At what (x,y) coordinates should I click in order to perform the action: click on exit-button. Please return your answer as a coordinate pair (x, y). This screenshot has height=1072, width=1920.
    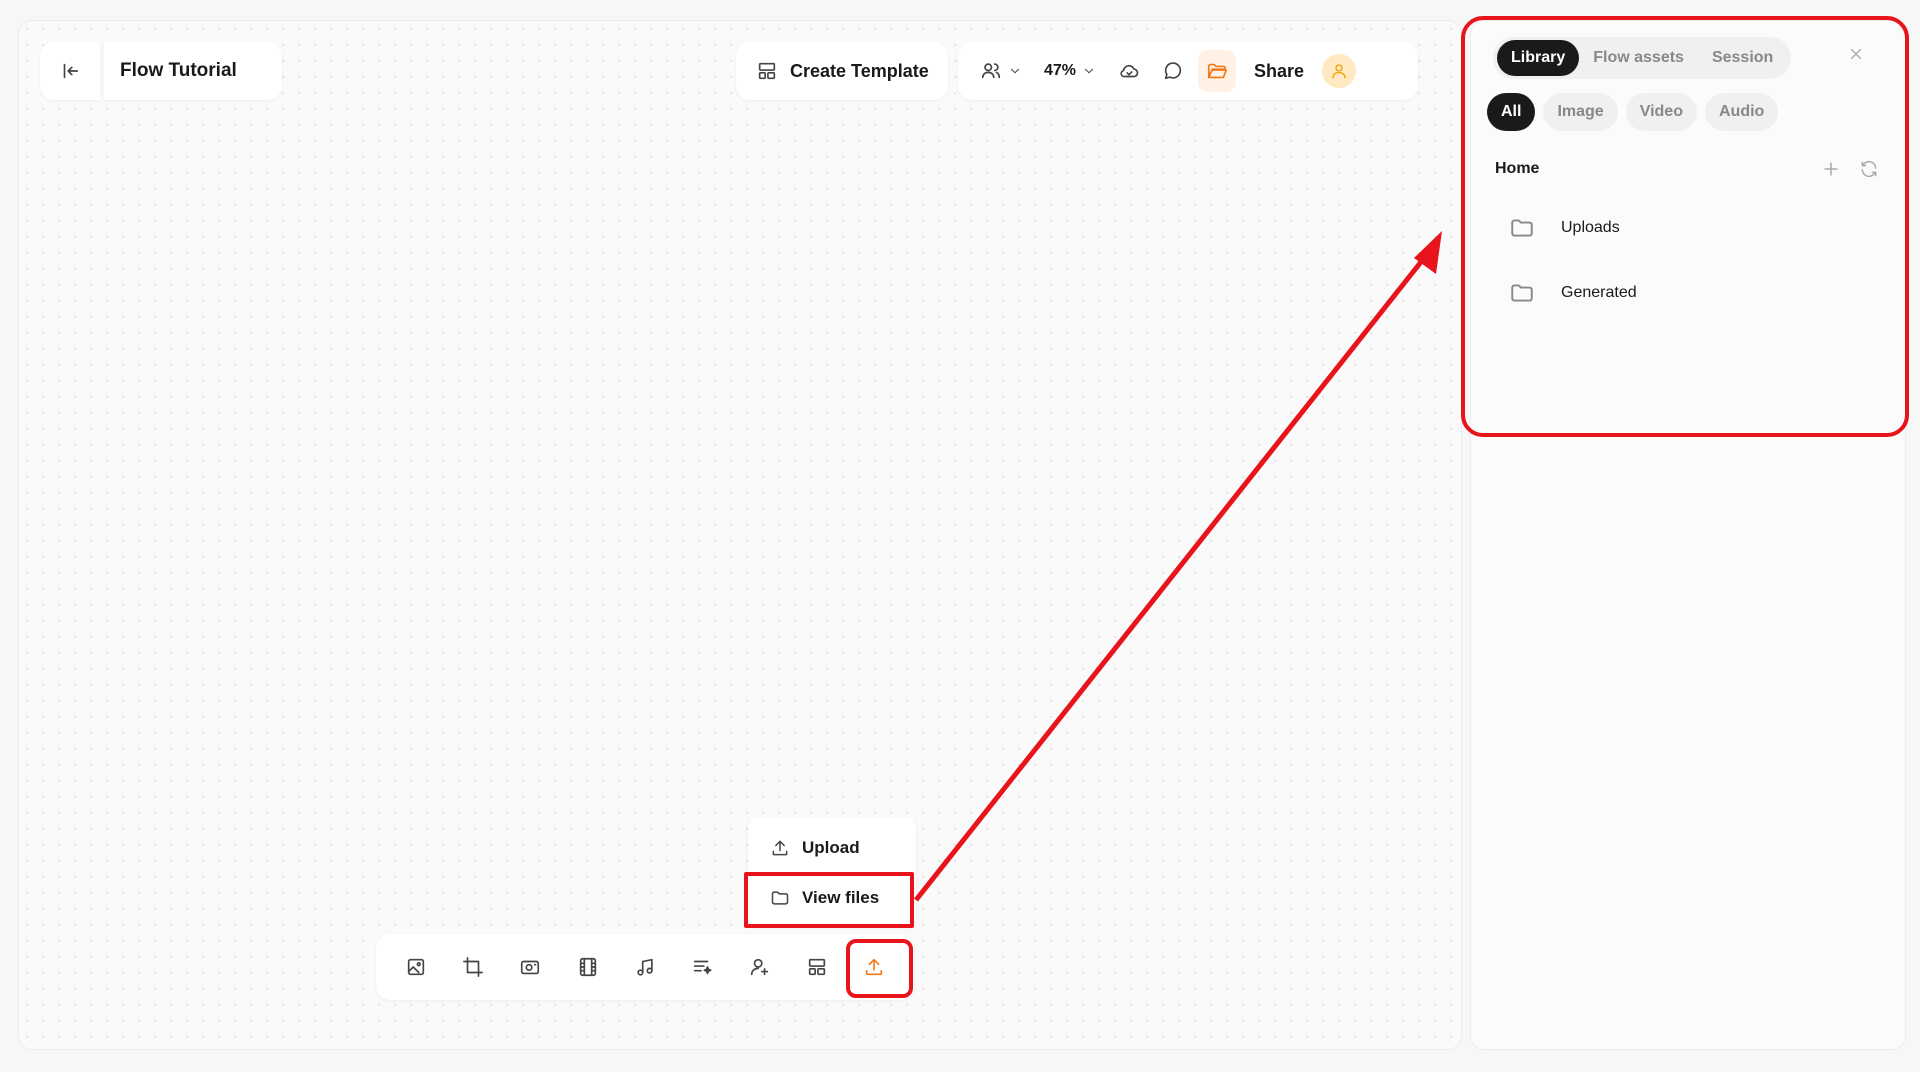
    Looking at the image, I should click on (70, 71).